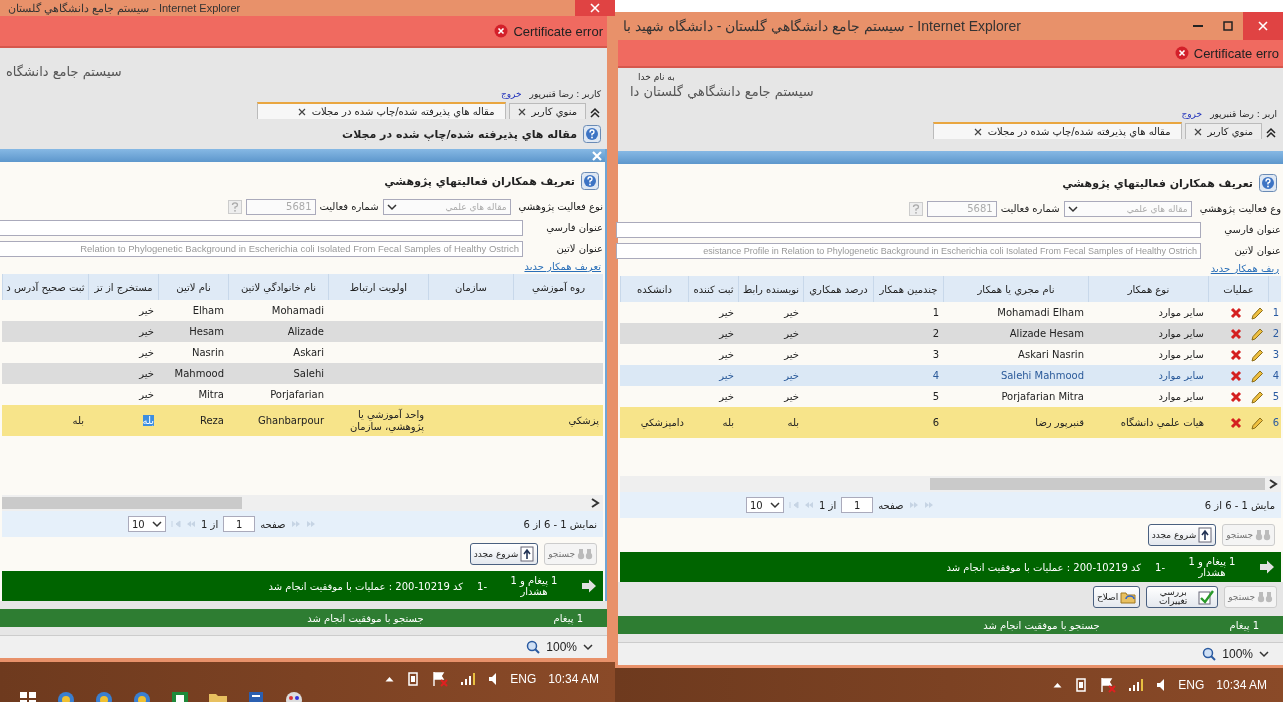  Describe the element at coordinates (294, 696) in the screenshot. I see `palette-icon` at that location.